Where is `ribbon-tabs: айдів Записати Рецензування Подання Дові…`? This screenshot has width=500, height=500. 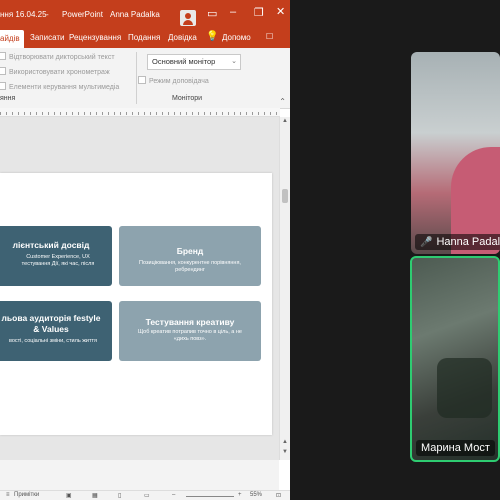
ribbon-tabs: айдів Записати Рецензування Подання Дові… is located at coordinates (145, 38).